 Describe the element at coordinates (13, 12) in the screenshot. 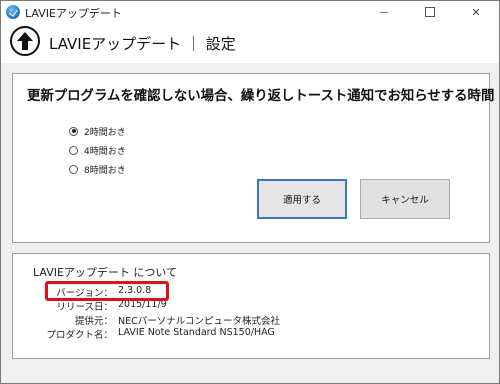

I see `app-logo-icon` at that location.